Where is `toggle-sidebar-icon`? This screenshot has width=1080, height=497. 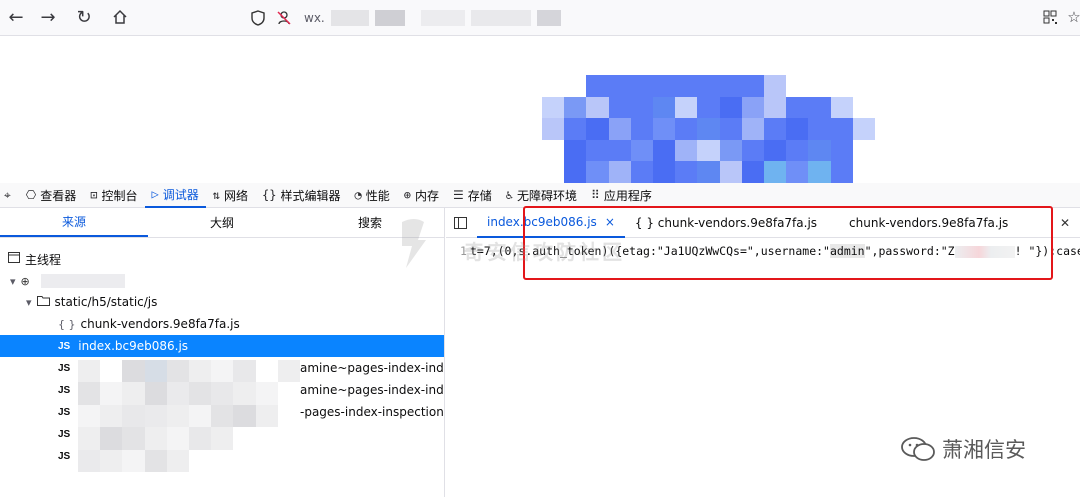 toggle-sidebar-icon is located at coordinates (461, 223).